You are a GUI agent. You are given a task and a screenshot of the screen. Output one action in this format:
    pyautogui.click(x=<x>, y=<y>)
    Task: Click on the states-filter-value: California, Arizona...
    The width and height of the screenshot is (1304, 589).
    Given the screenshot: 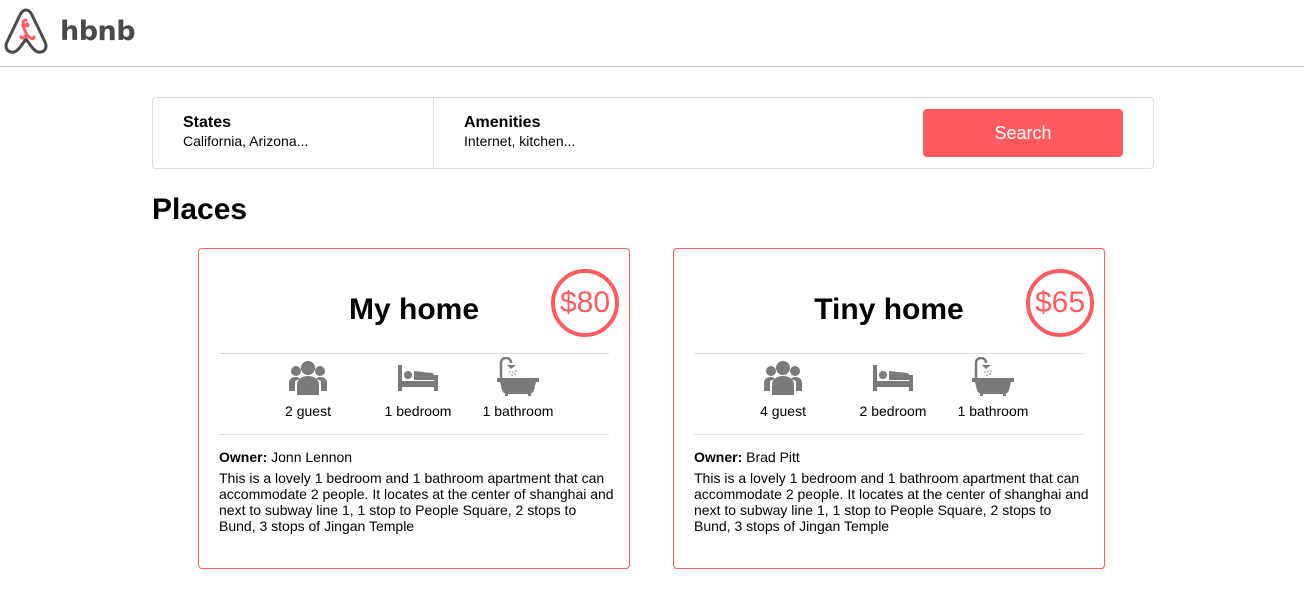 What is the action you would take?
    pyautogui.click(x=246, y=141)
    